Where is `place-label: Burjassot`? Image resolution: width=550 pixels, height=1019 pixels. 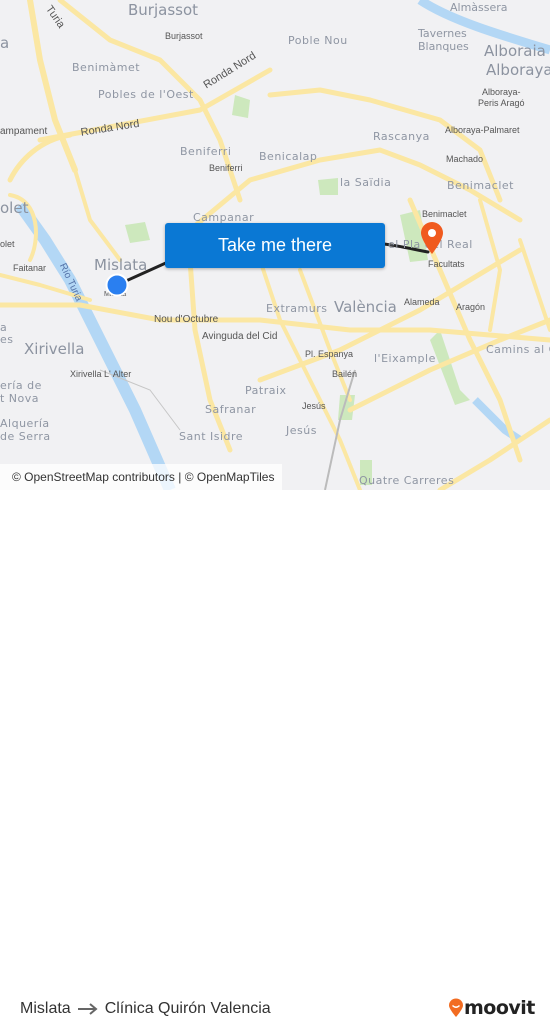 place-label: Burjassot is located at coordinates (163, 10).